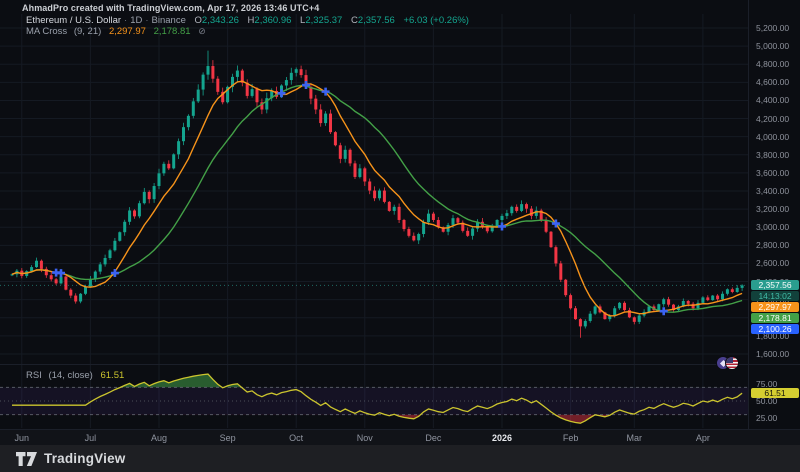  What do you see at coordinates (775, 284) in the screenshot?
I see `price-axis-badge: 2,357.56` at bounding box center [775, 284].